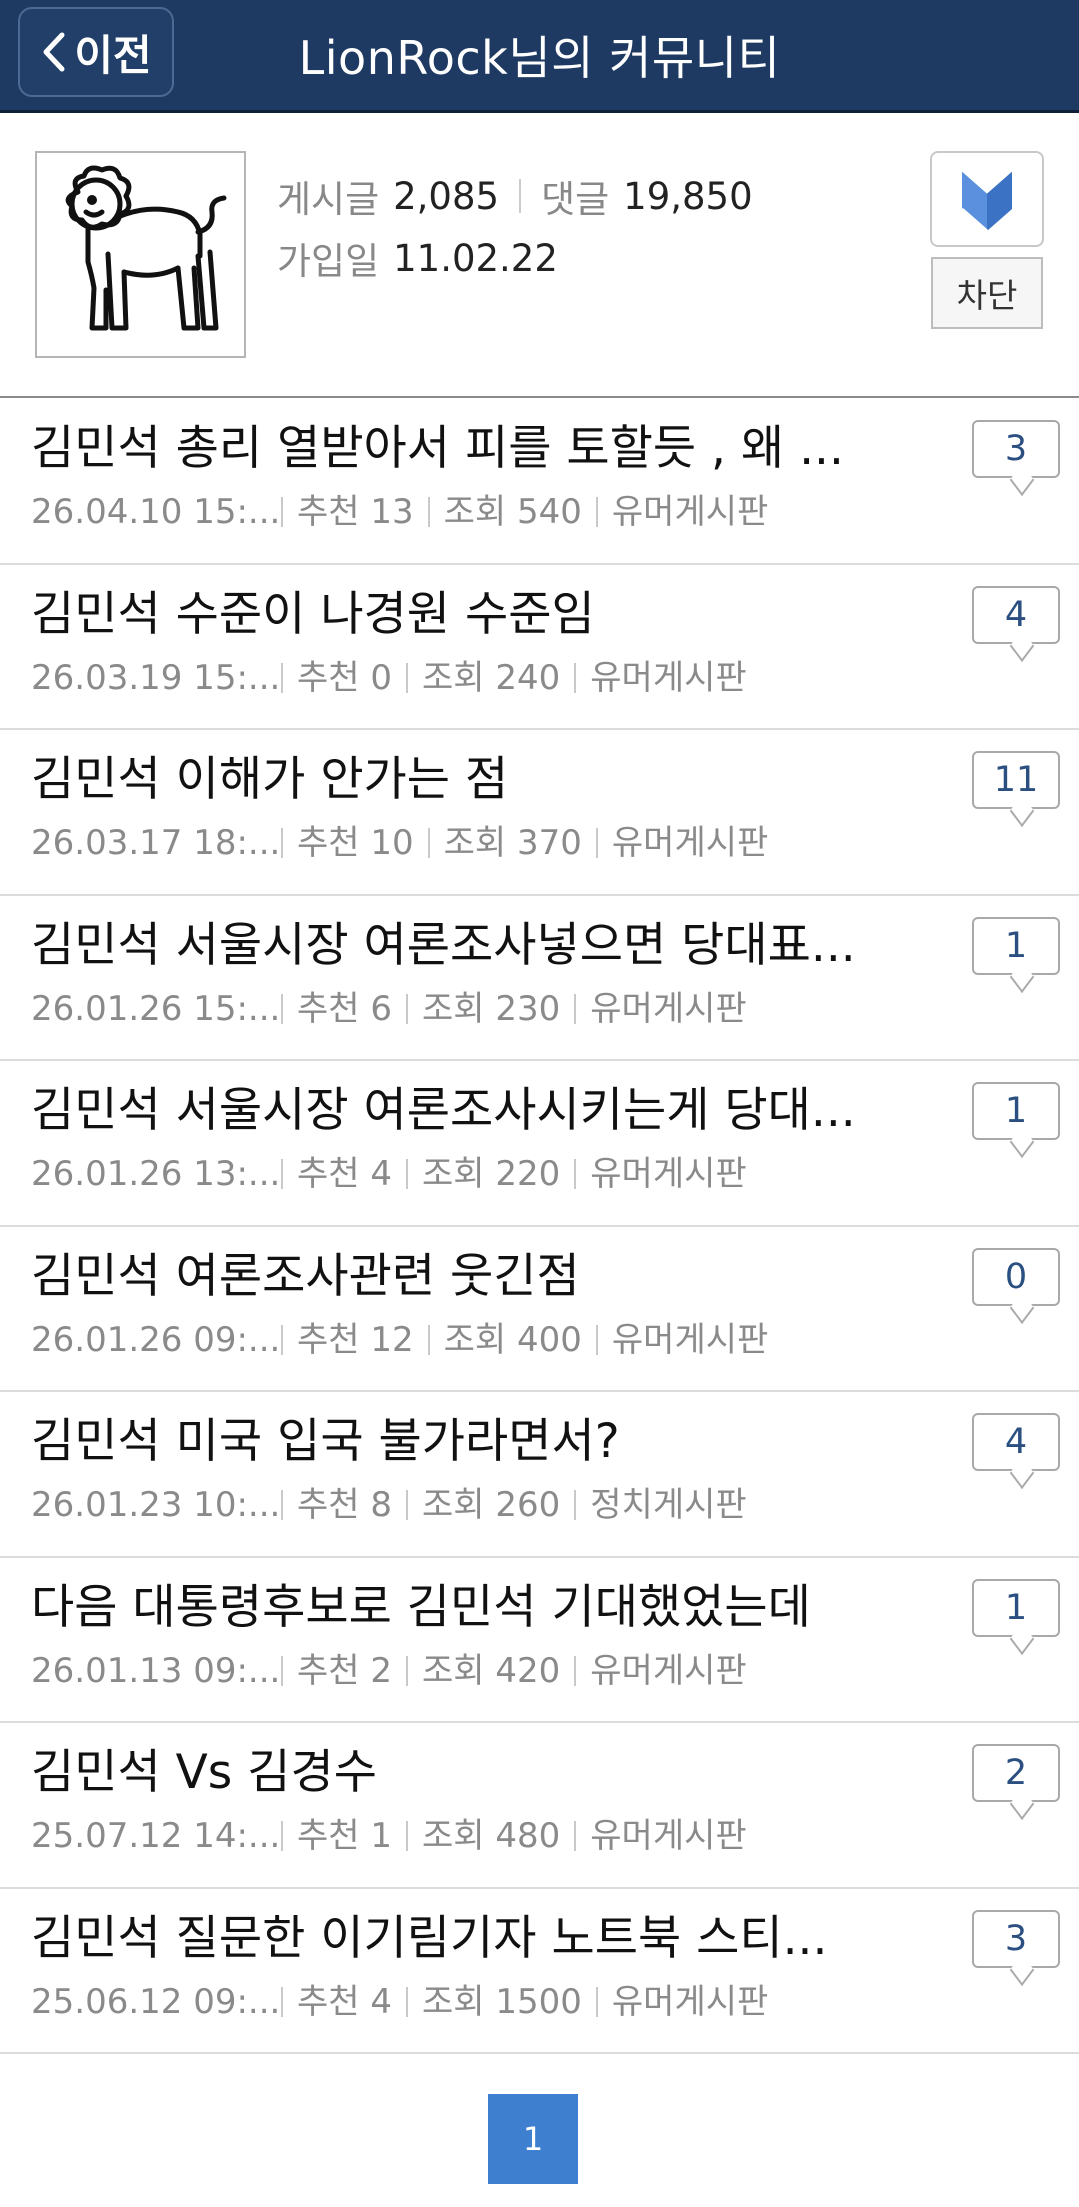  Describe the element at coordinates (491, 1670) in the screenshot. I see `post-views: 조회 420` at that location.